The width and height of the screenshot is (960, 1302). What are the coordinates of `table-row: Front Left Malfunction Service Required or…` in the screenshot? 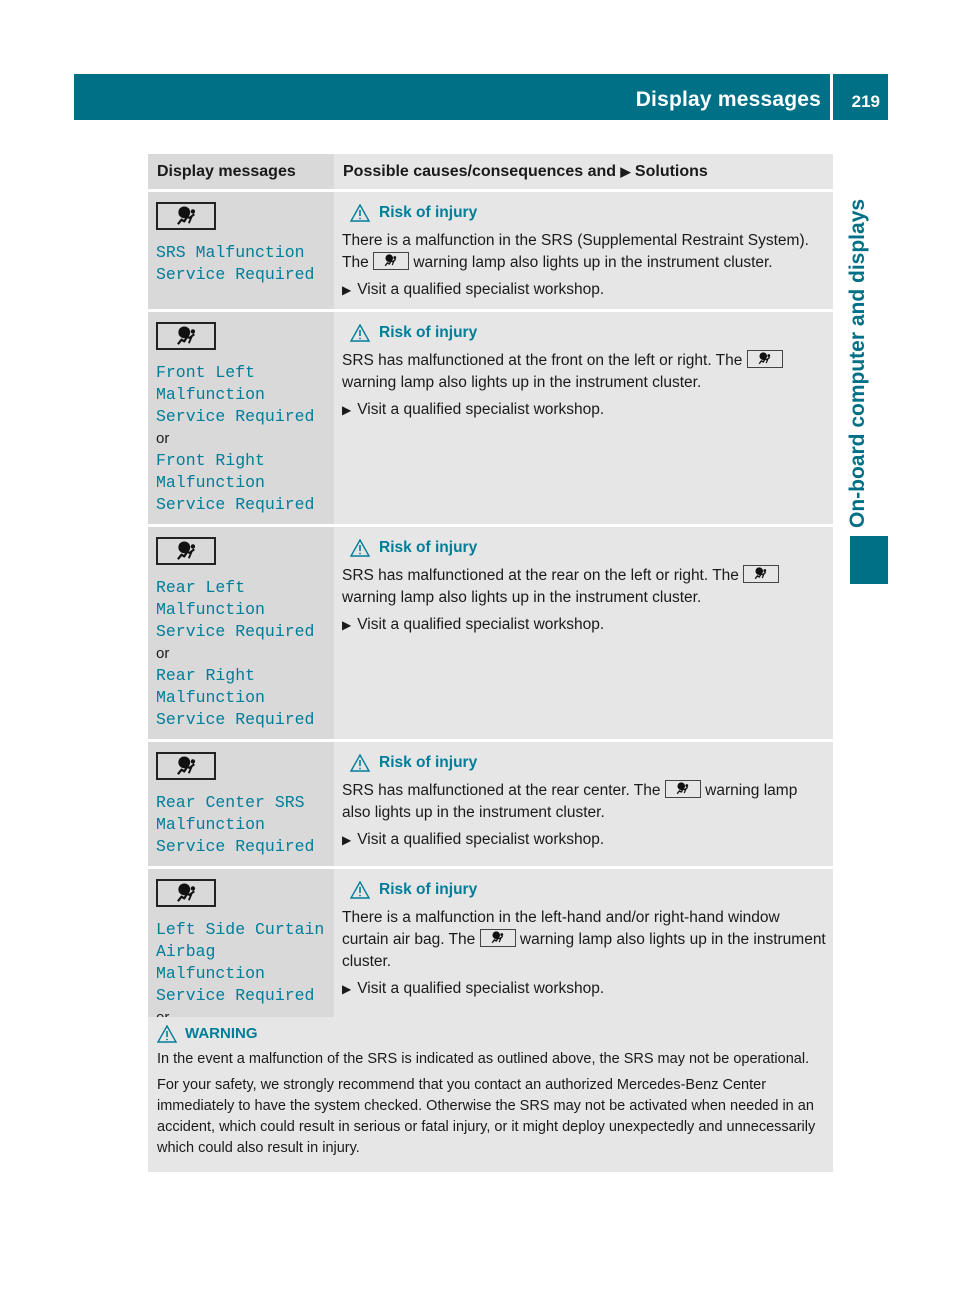 It's located at (490, 417).